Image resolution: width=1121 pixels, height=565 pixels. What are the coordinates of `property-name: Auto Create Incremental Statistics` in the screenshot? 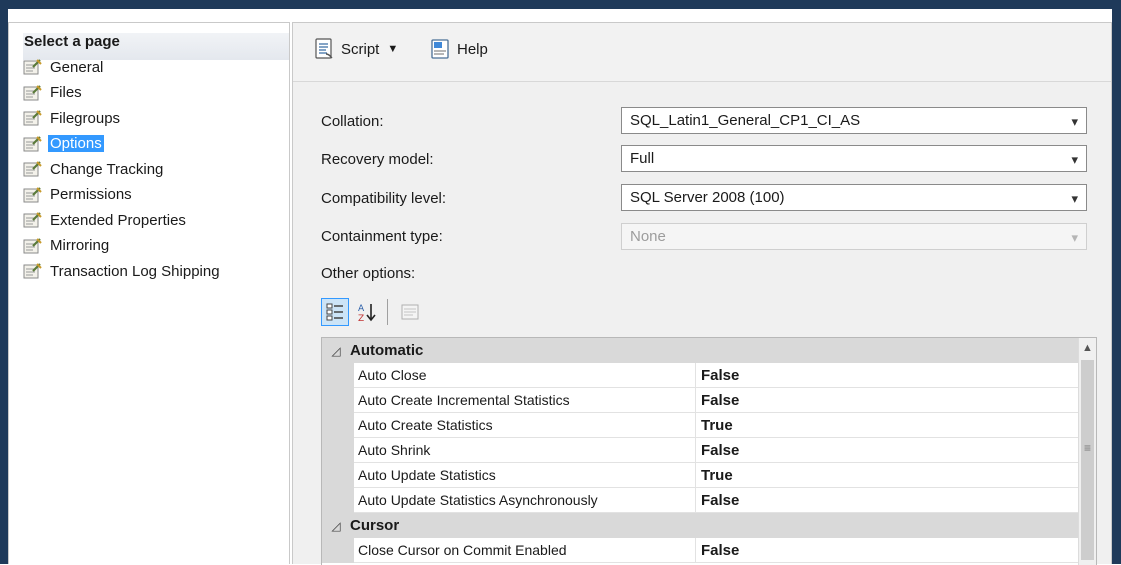 It's located at (525, 400).